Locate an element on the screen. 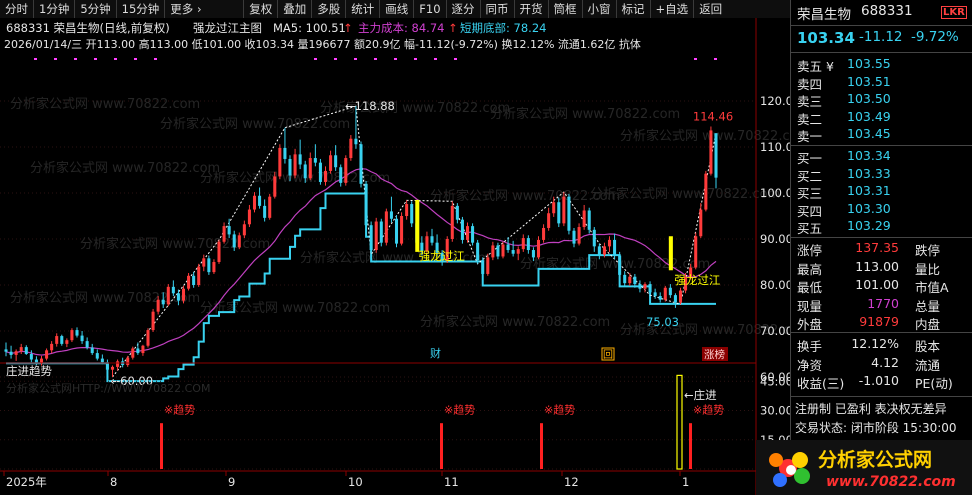  site-logo: 分析家公式网 www.70822.com is located at coordinates (864, 467).